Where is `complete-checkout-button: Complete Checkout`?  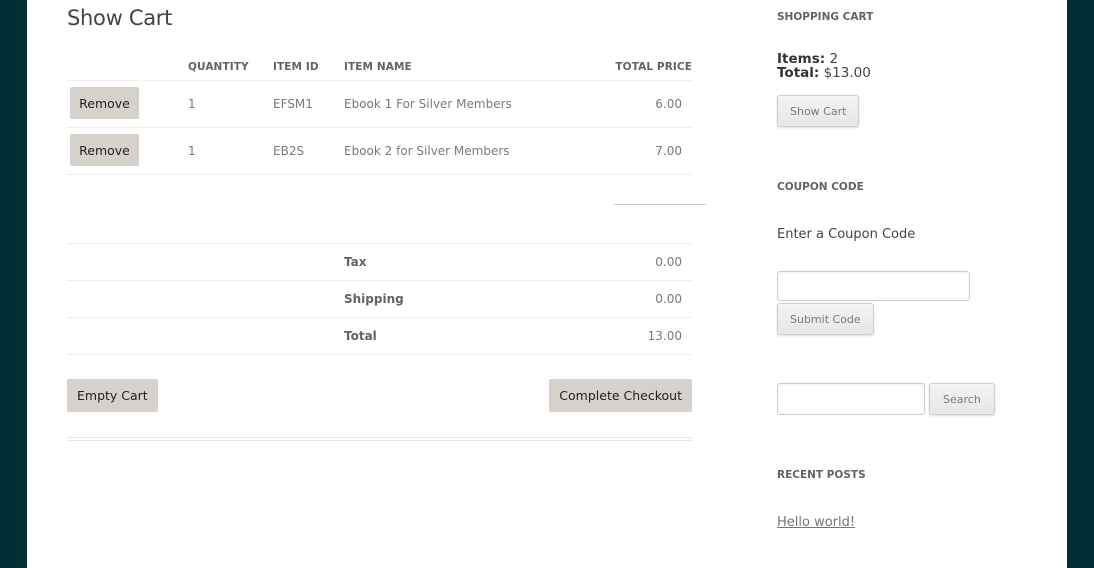
complete-checkout-button: Complete Checkout is located at coordinates (620, 395).